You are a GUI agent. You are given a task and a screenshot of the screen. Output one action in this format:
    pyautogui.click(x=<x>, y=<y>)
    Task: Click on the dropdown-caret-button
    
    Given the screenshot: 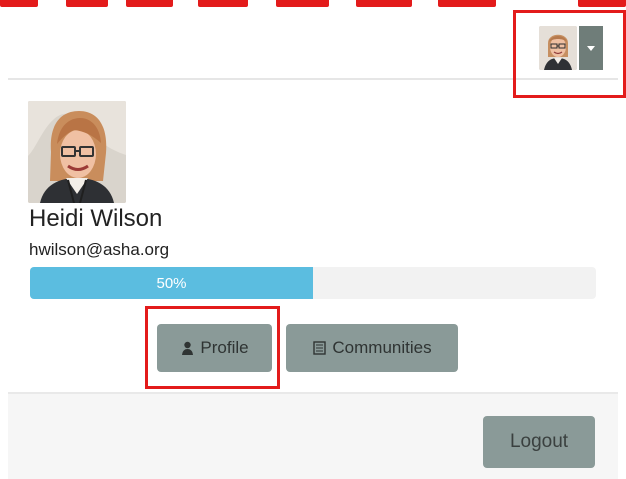 What is the action you would take?
    pyautogui.click(x=591, y=48)
    